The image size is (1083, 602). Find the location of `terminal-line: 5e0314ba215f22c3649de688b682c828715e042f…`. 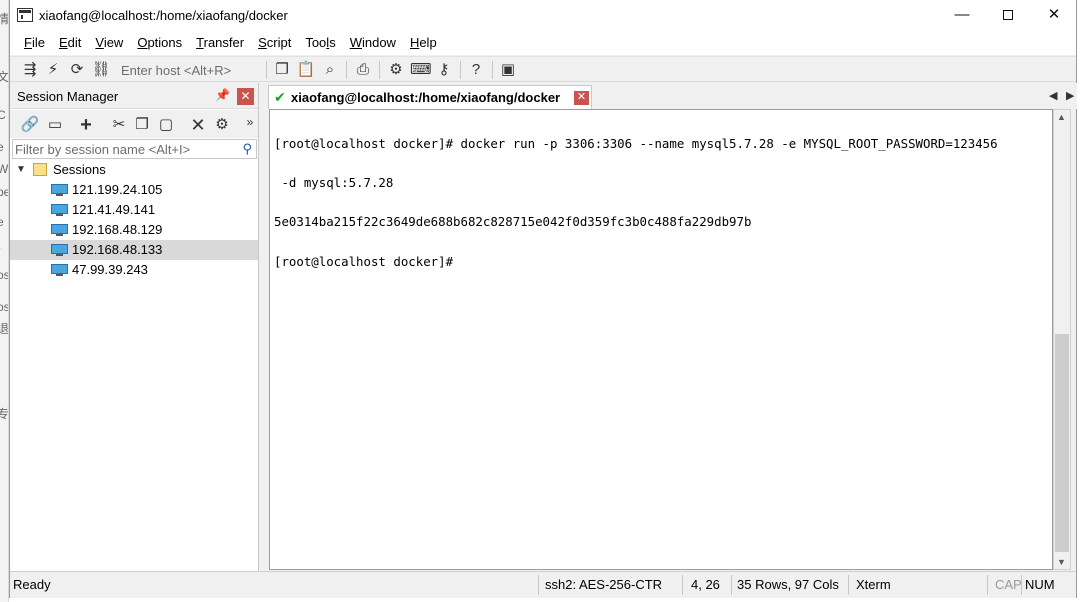

terminal-line: 5e0314ba215f22c3649de688b682c828715e042f… is located at coordinates (513, 221).